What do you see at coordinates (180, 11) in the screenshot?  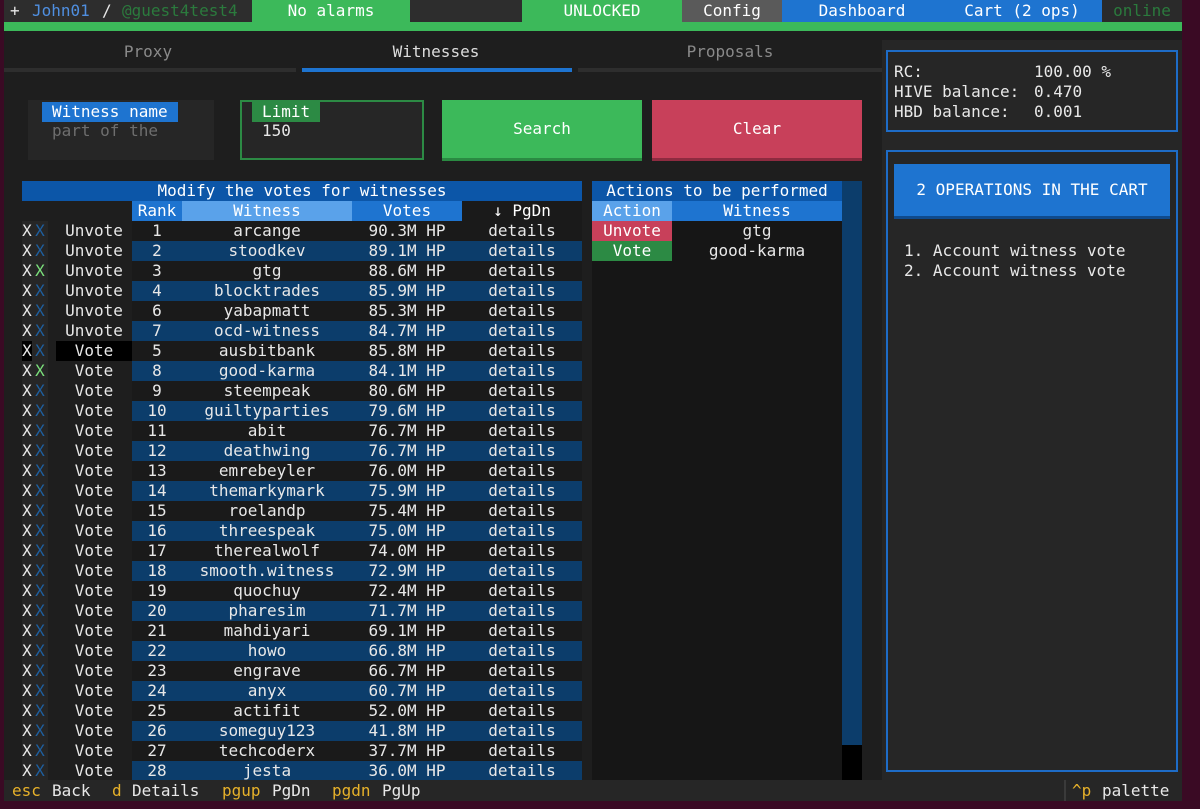 I see `guest-account: @guest4test4` at bounding box center [180, 11].